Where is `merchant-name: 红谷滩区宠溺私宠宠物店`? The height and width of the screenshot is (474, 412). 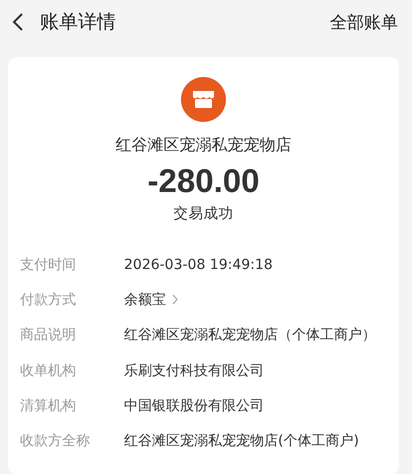
merchant-name: 红谷滩区宠溺私宠宠物店 is located at coordinates (204, 145).